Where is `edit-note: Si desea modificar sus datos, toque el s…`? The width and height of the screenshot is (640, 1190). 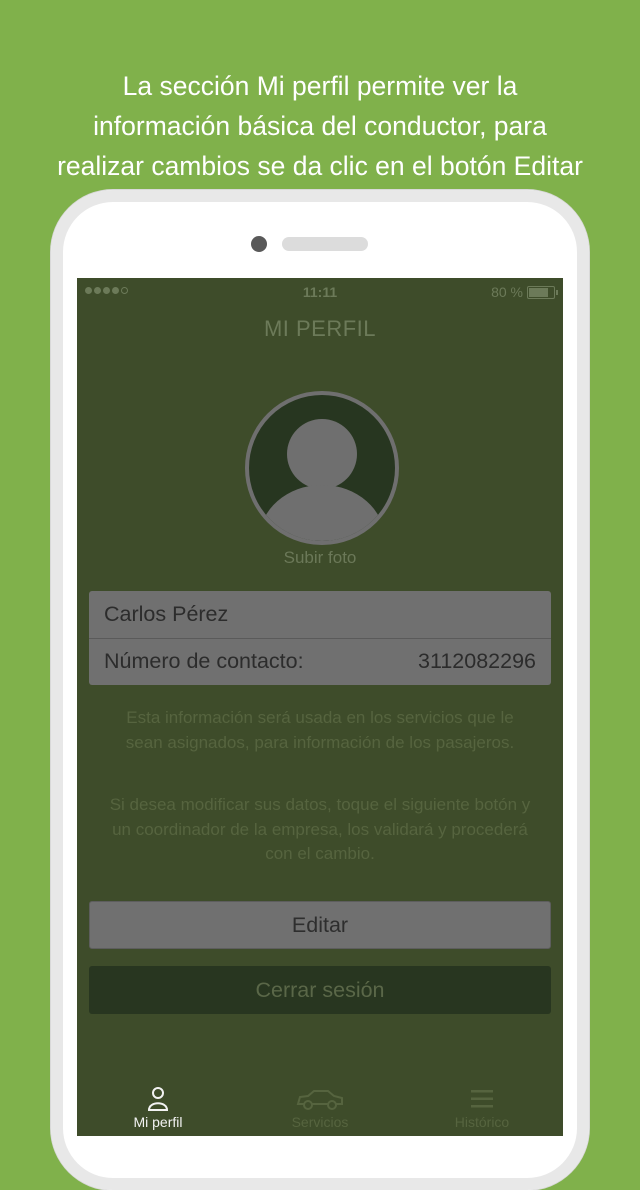
edit-note: Si desea modificar sus datos, toque el s… is located at coordinates (320, 829).